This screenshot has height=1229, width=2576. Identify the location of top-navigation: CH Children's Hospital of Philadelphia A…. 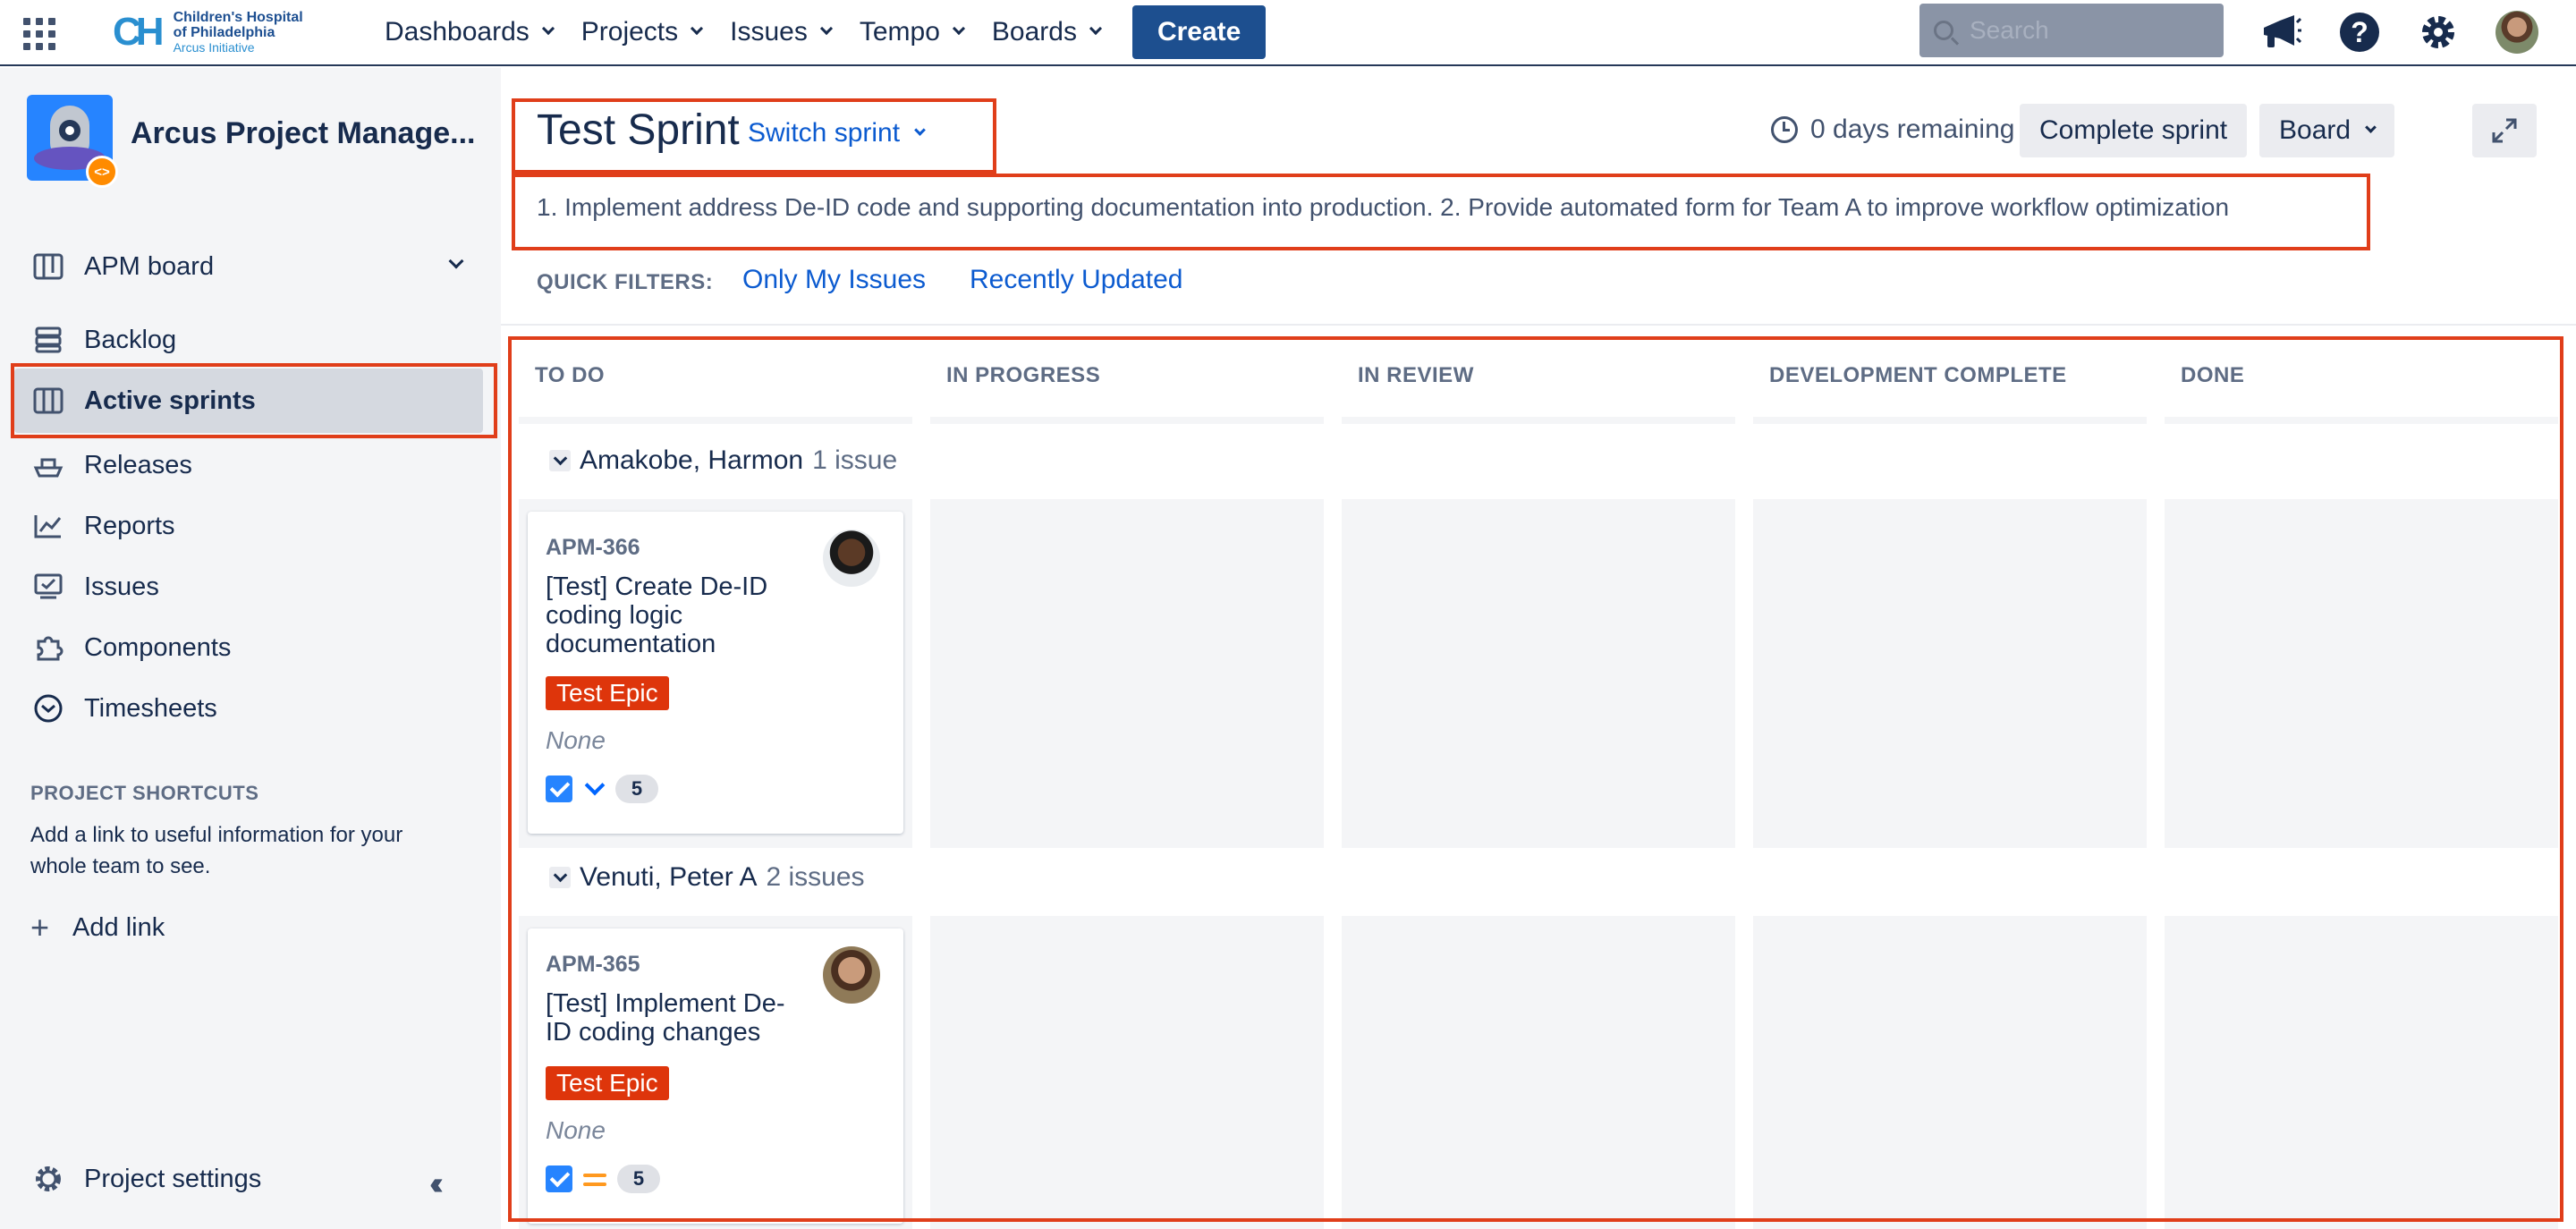
(1288, 33).